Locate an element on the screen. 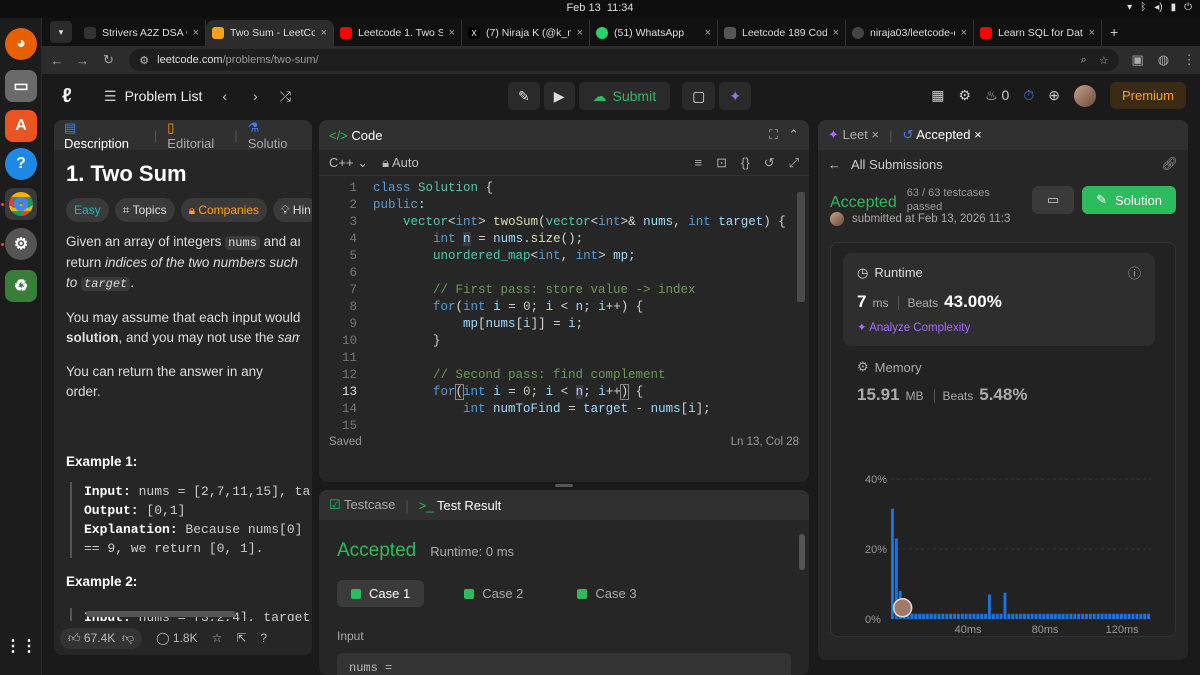 This screenshot has height=675, width=1200. auto-mode-toggle: 🔒︎ Auto is located at coordinates (400, 163).